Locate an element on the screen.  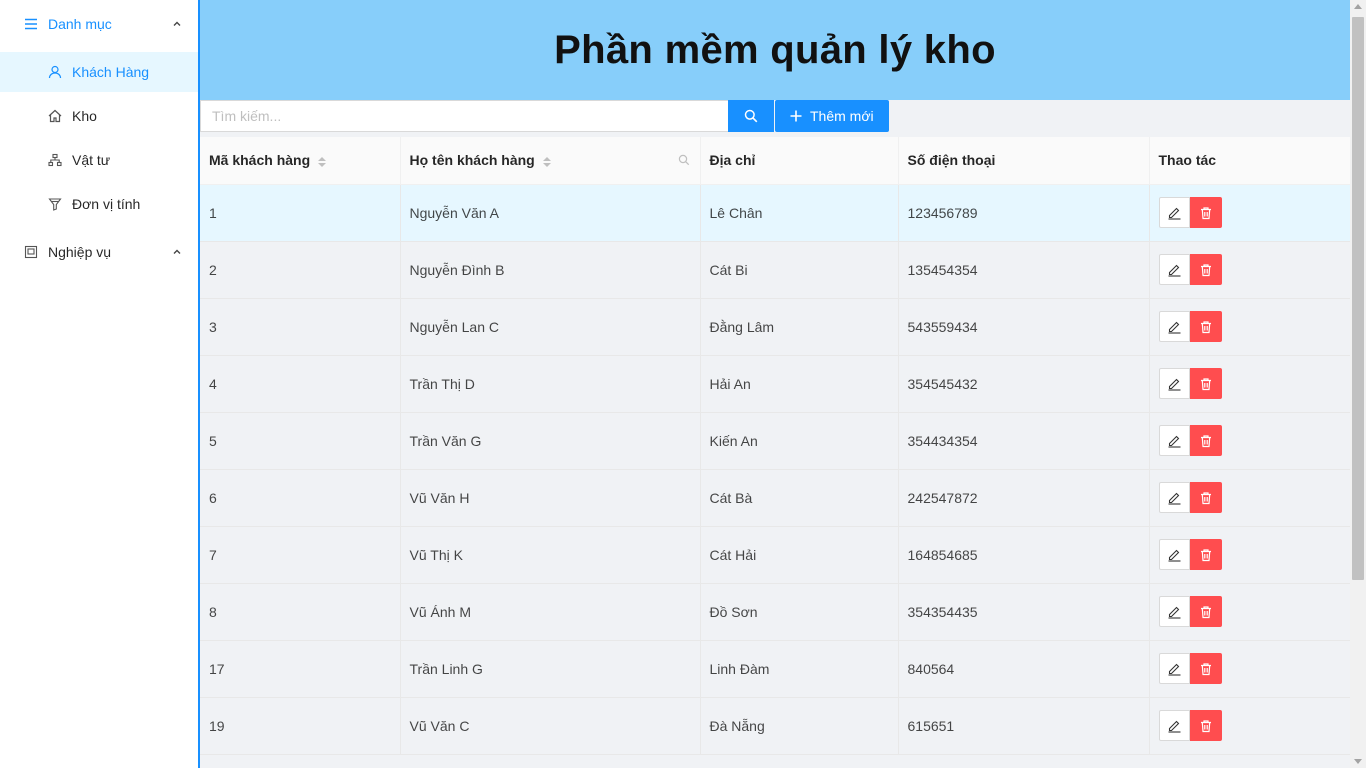
cell-phone: 840564 is located at coordinates (1024, 669).